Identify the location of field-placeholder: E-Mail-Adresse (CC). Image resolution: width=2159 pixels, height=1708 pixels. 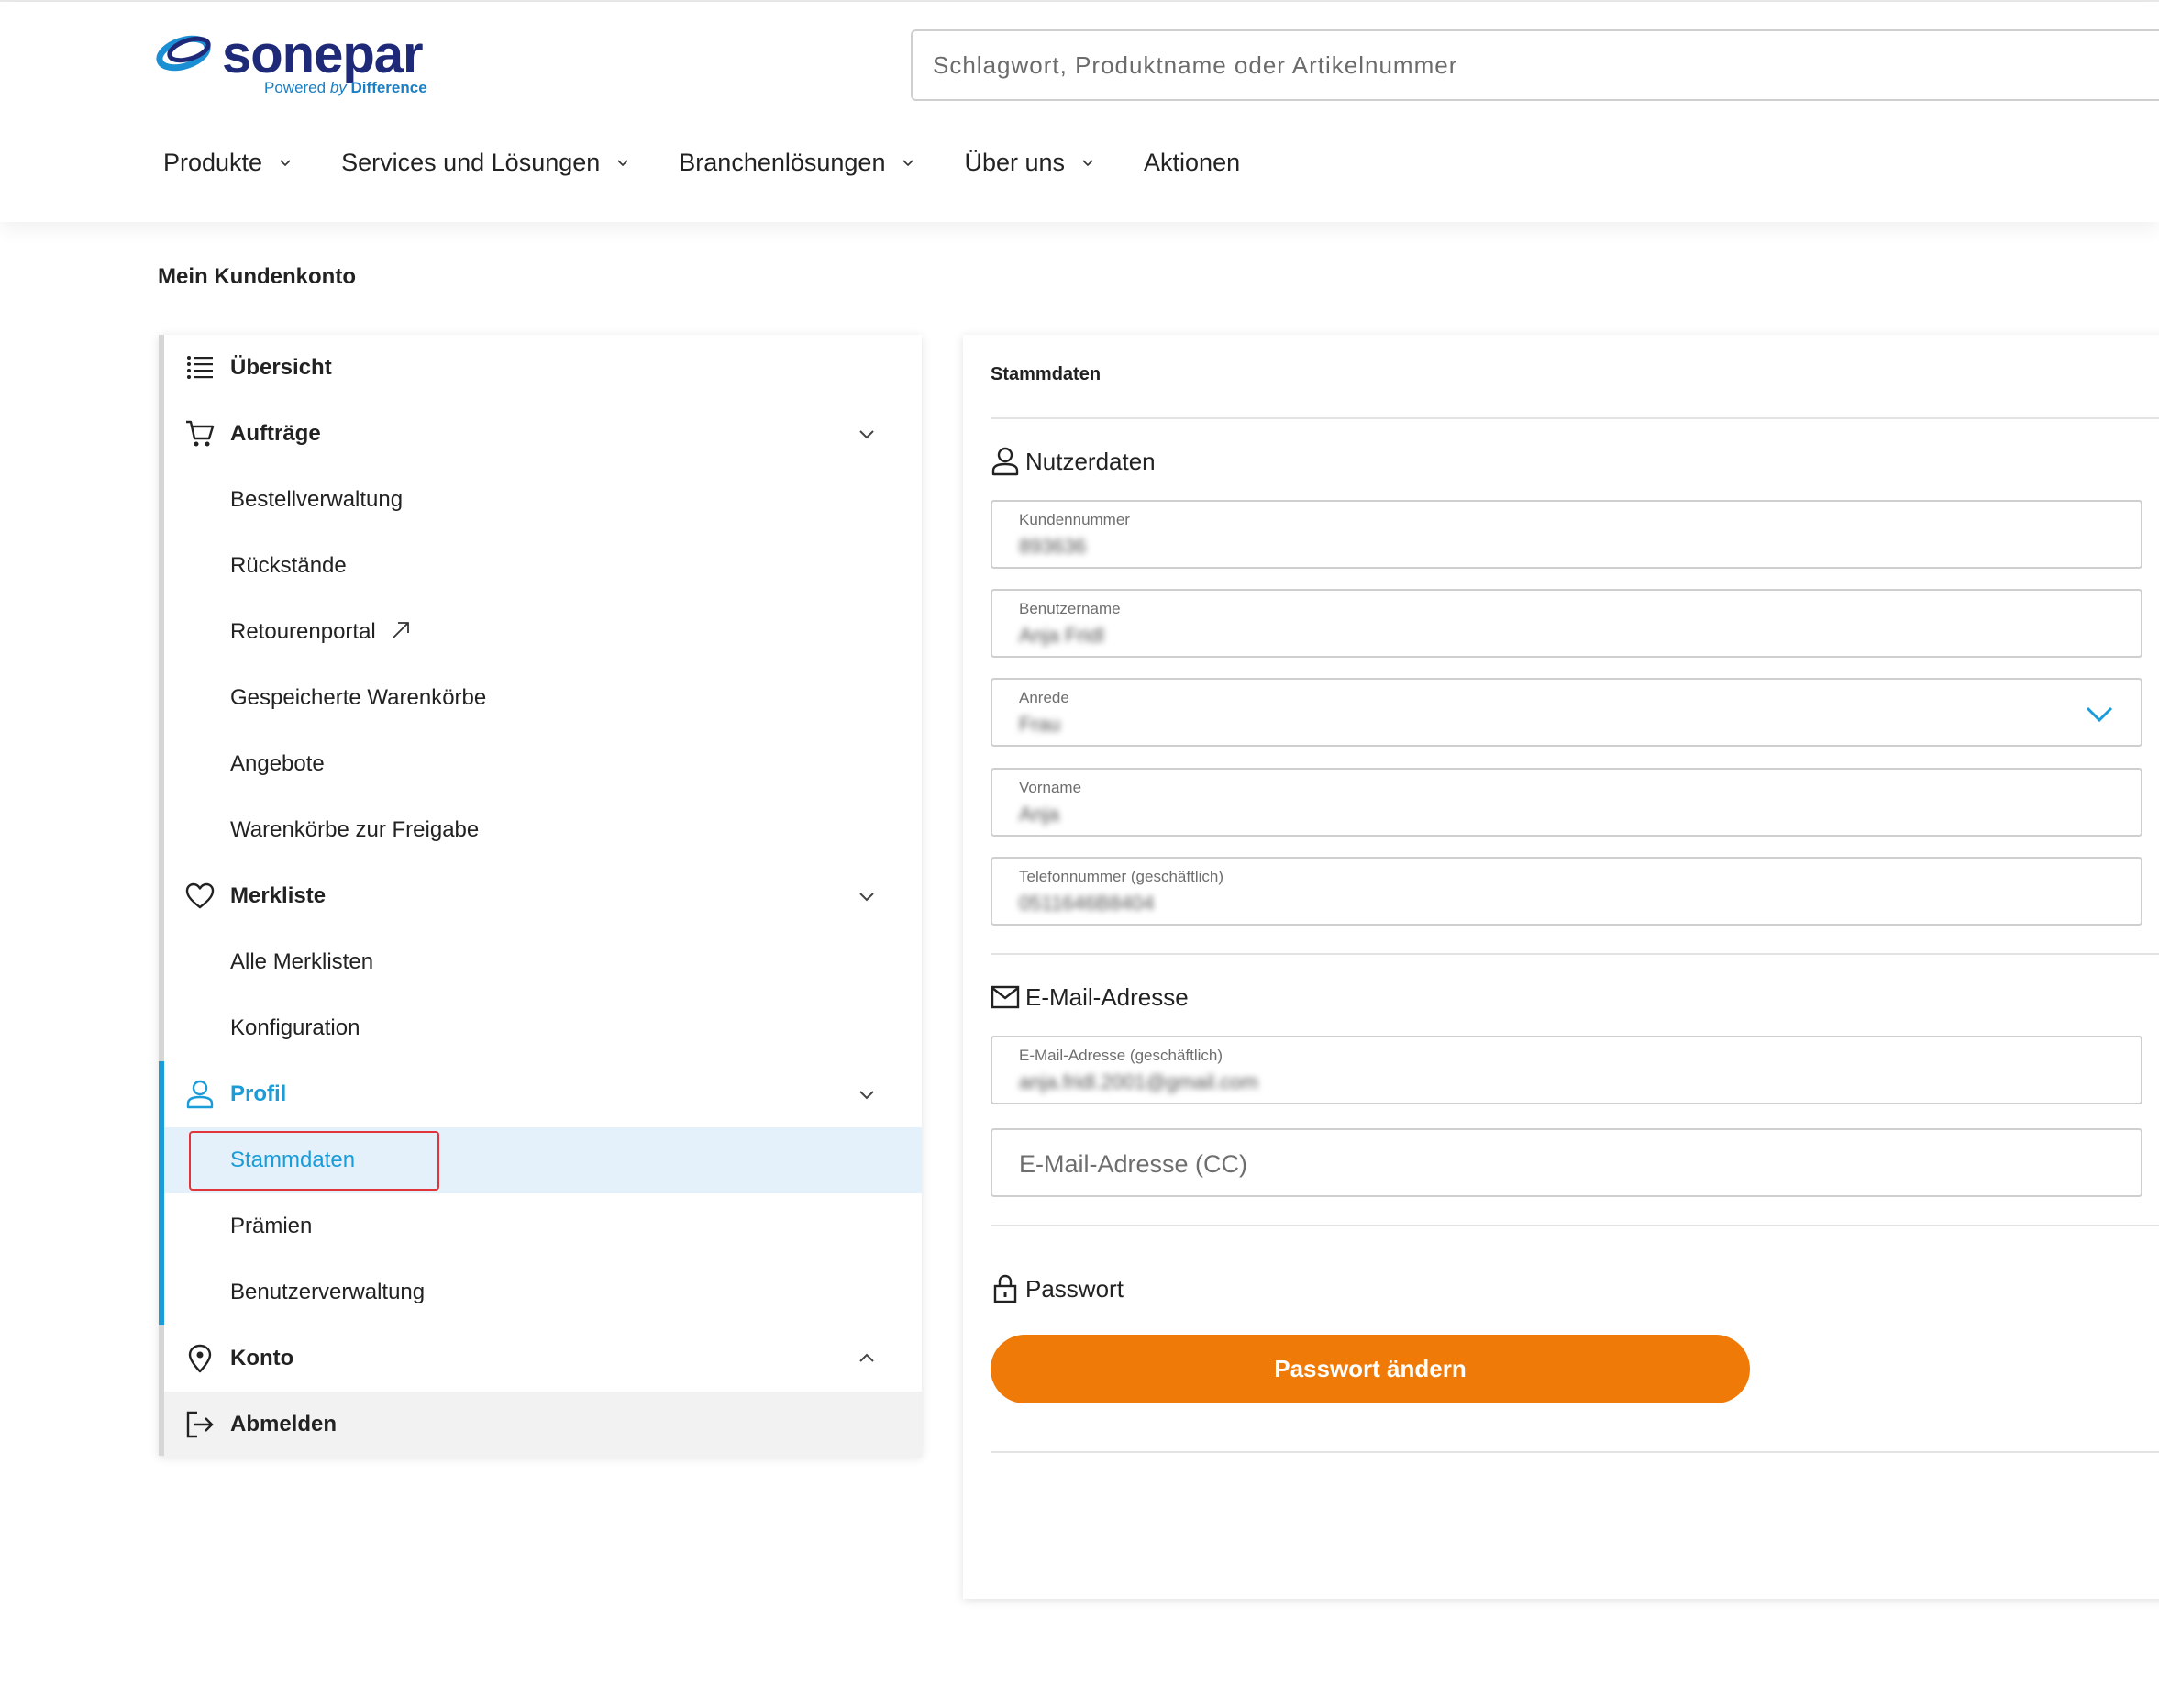
(1133, 1164).